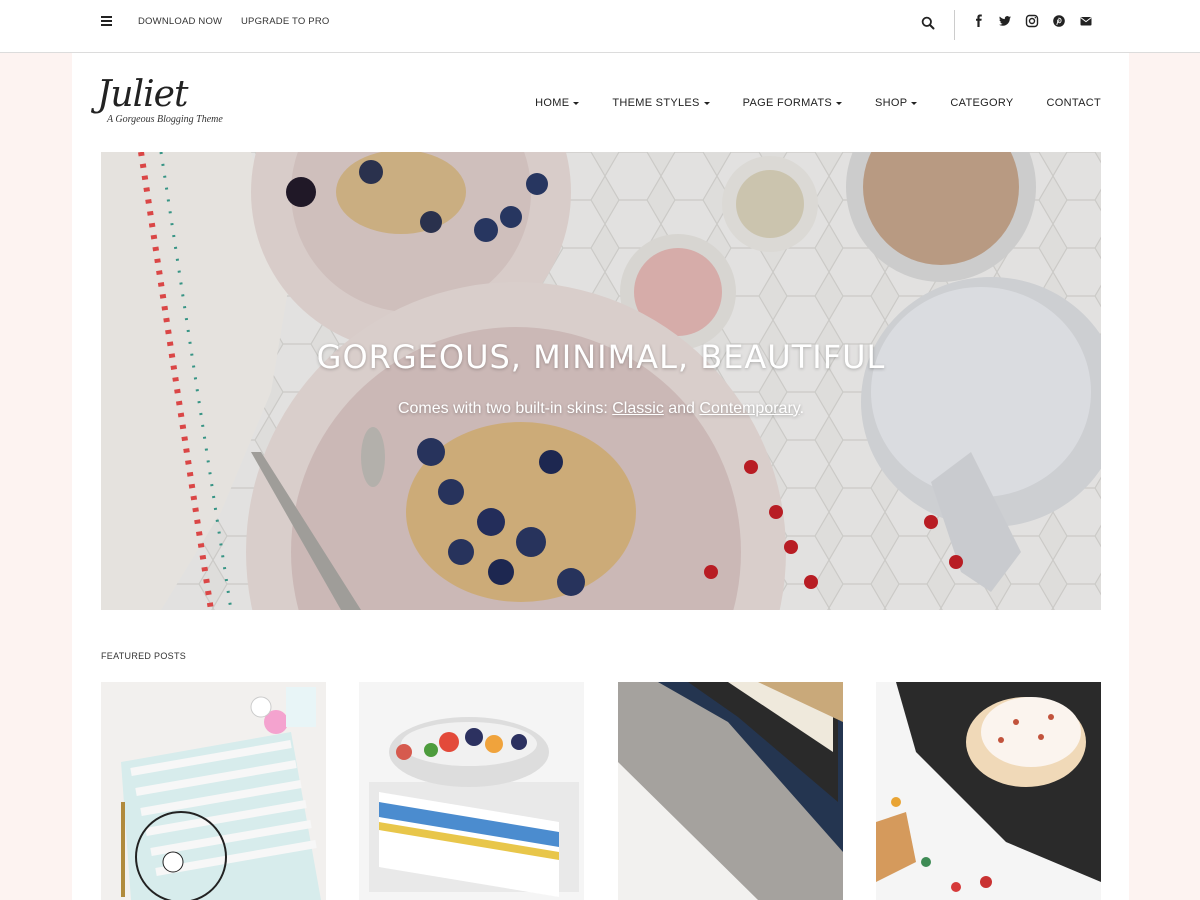 This screenshot has height=900, width=1200. Describe the element at coordinates (505, 408) in the screenshot. I see `hero-subtitle-prefix: Comes with two built-in skins:` at that location.